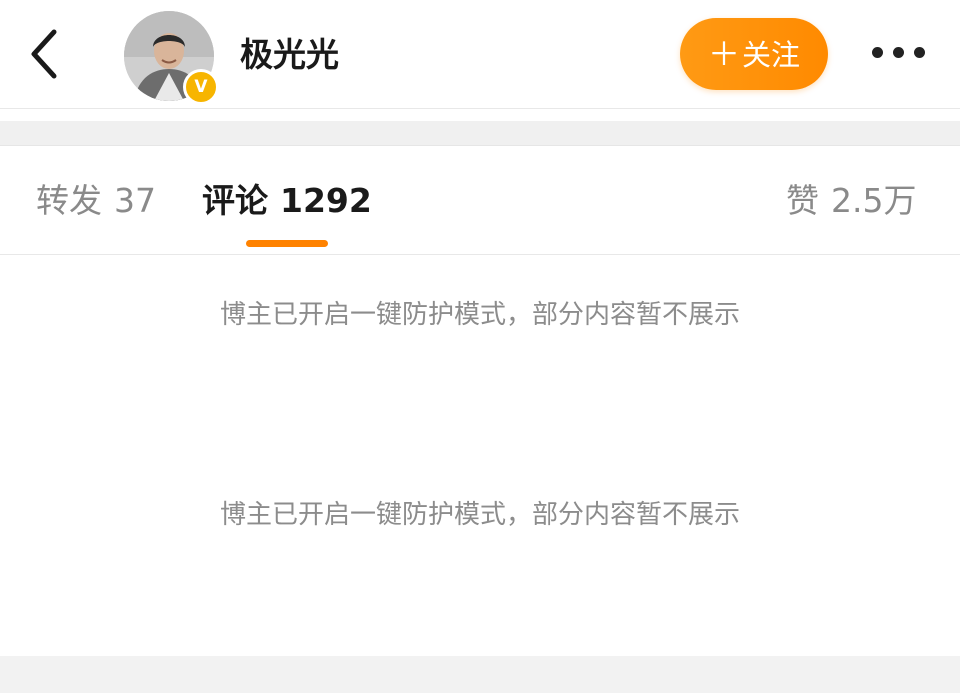  What do you see at coordinates (723, 54) in the screenshot?
I see `plus-icon: ＋` at bounding box center [723, 54].